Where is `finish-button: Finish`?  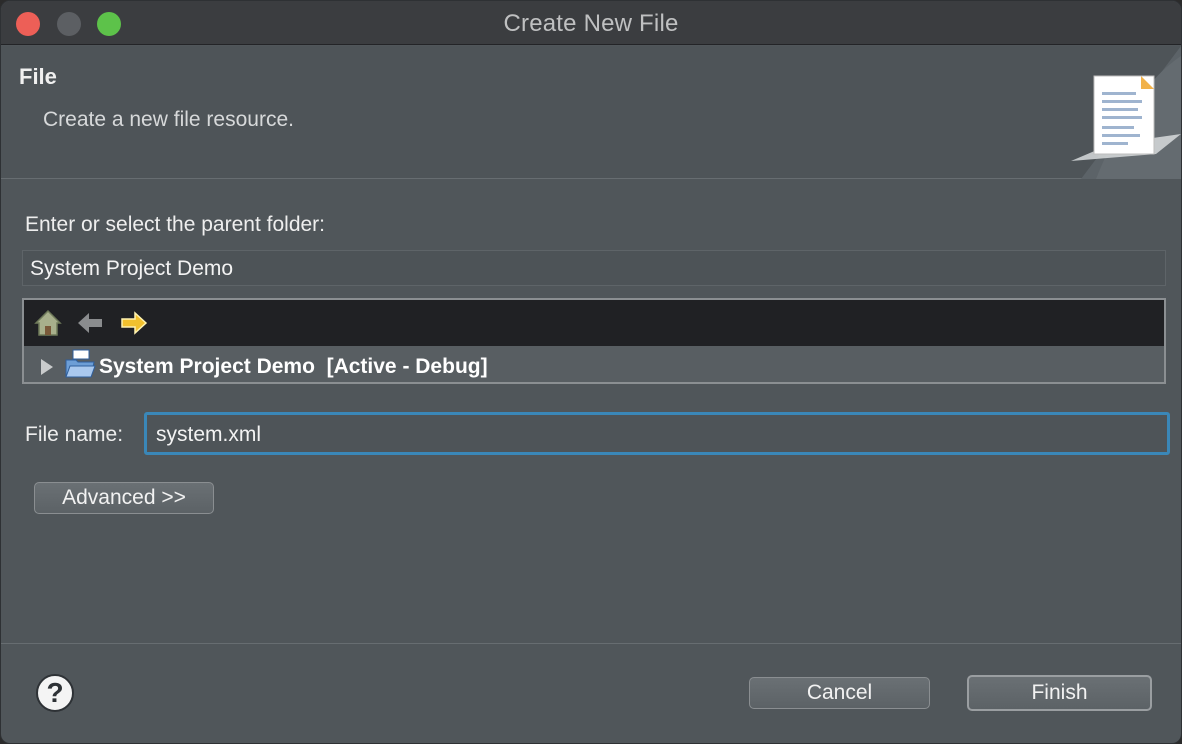
finish-button: Finish is located at coordinates (1059, 693).